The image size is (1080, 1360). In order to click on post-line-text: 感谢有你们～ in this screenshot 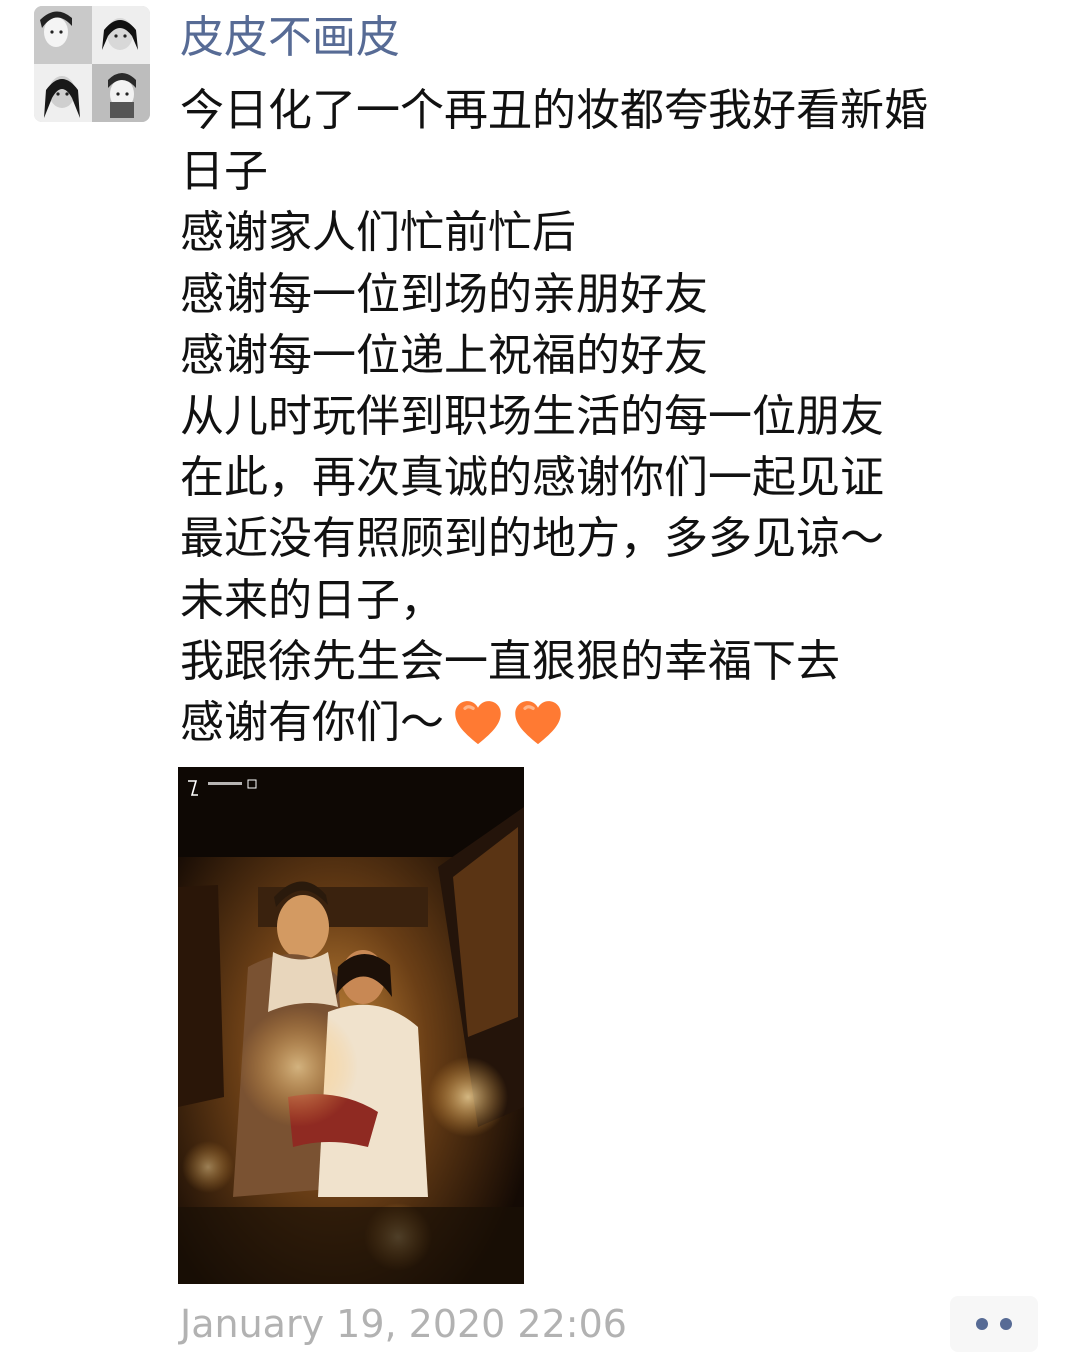, I will do `click(312, 723)`.